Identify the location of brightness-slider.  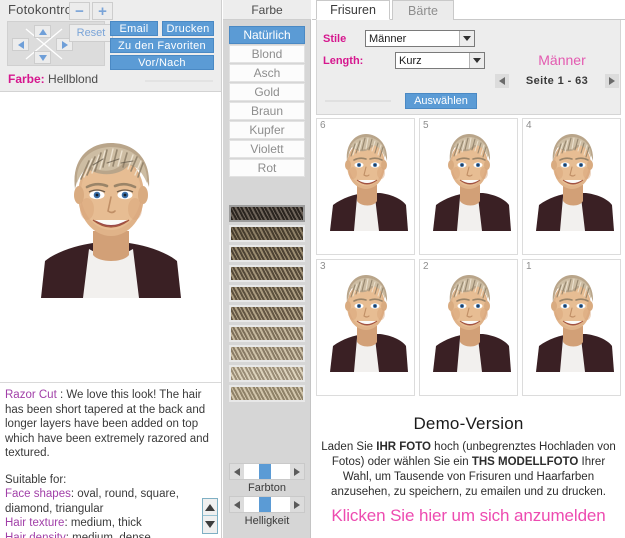
(267, 504).